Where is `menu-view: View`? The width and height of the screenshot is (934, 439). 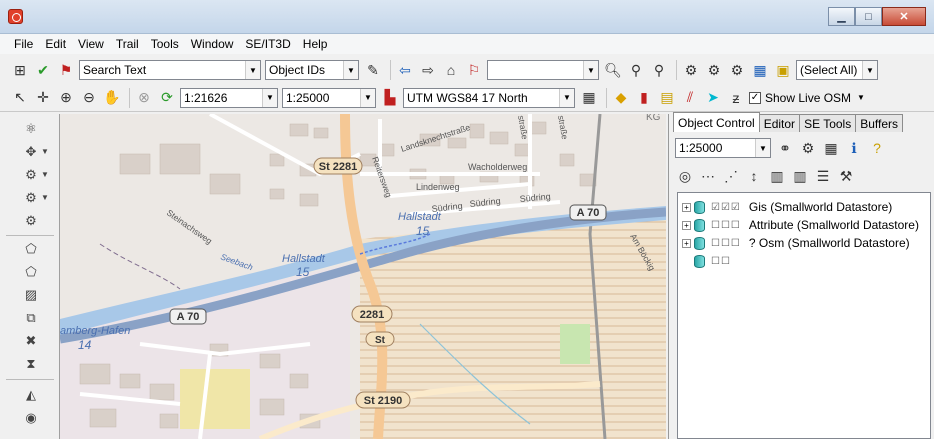 menu-view: View is located at coordinates (91, 44).